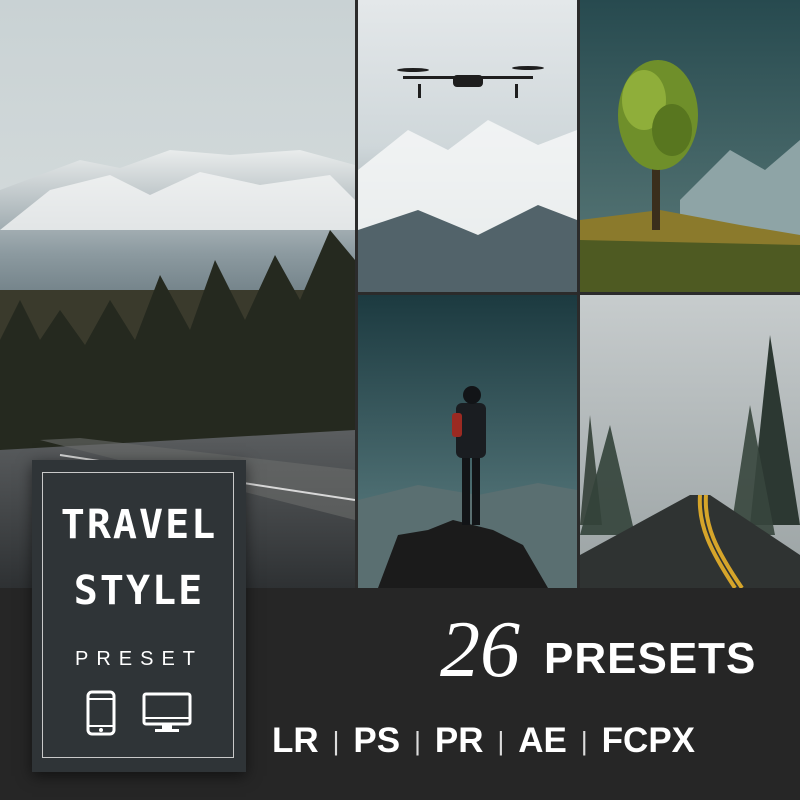 This screenshot has height=800, width=800. What do you see at coordinates (377, 740) in the screenshot?
I see `app-ps: PS` at bounding box center [377, 740].